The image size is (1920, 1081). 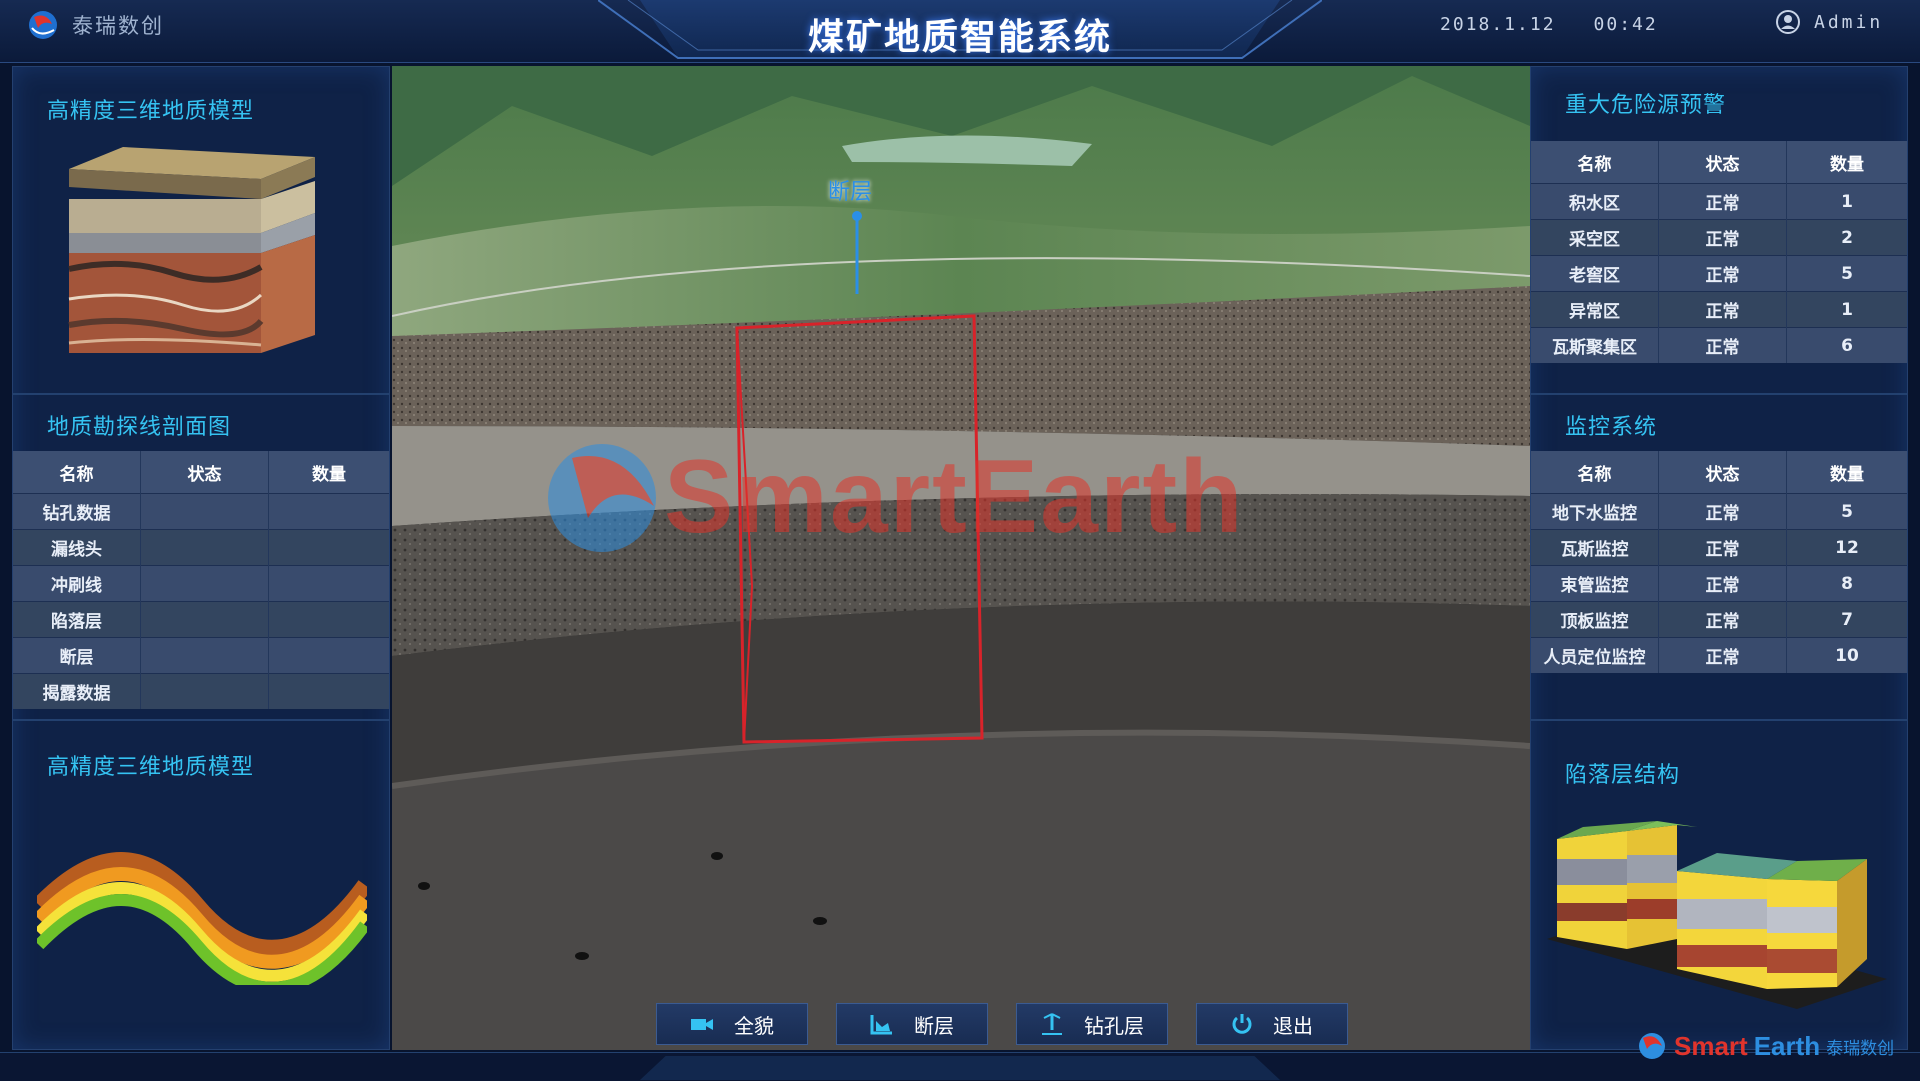 What do you see at coordinates (1719, 237) in the screenshot?
I see `table-row: 采空区 正常 2` at bounding box center [1719, 237].